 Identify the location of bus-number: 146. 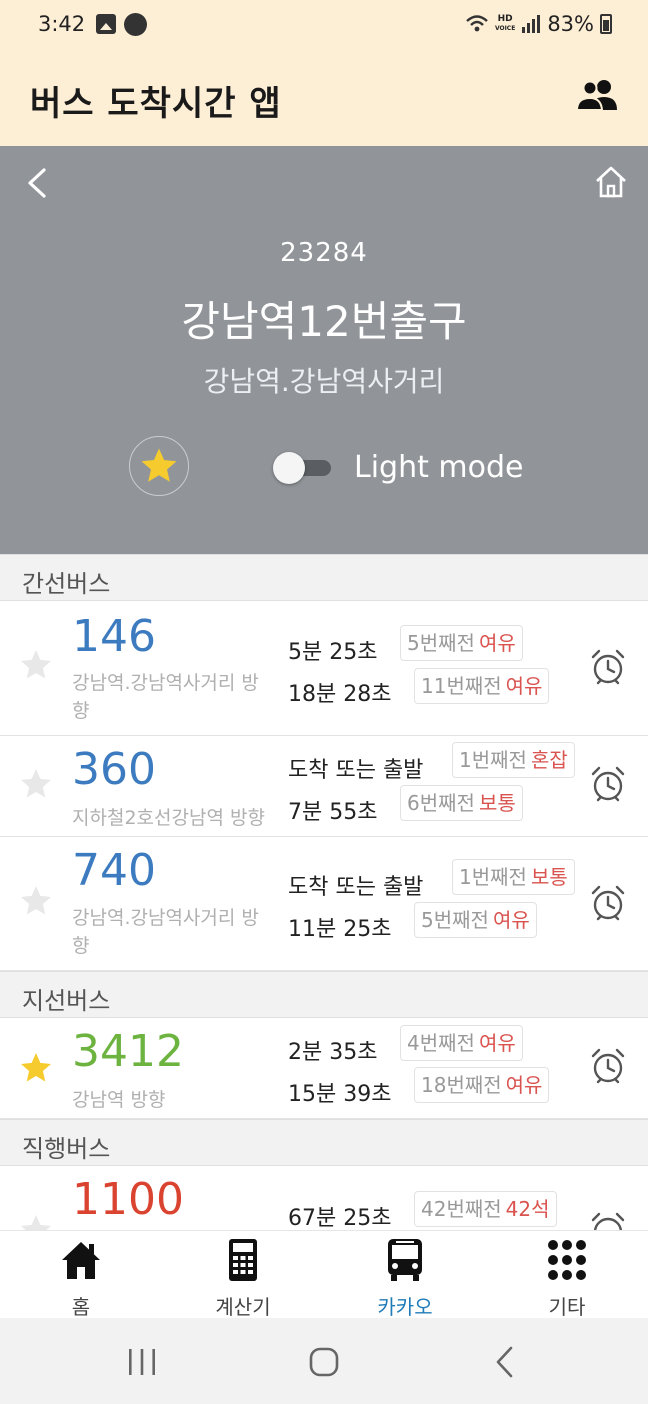
(114, 636).